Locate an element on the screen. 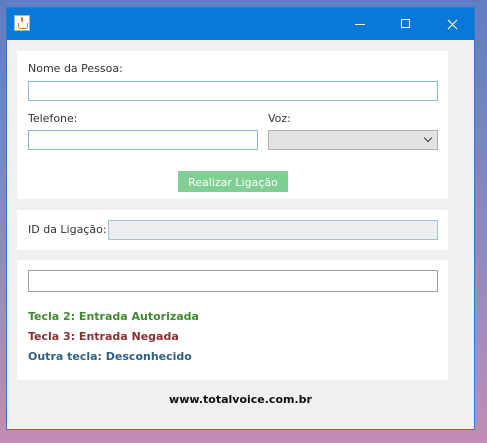  call-id-panel: ID da Ligação: is located at coordinates (232, 230).